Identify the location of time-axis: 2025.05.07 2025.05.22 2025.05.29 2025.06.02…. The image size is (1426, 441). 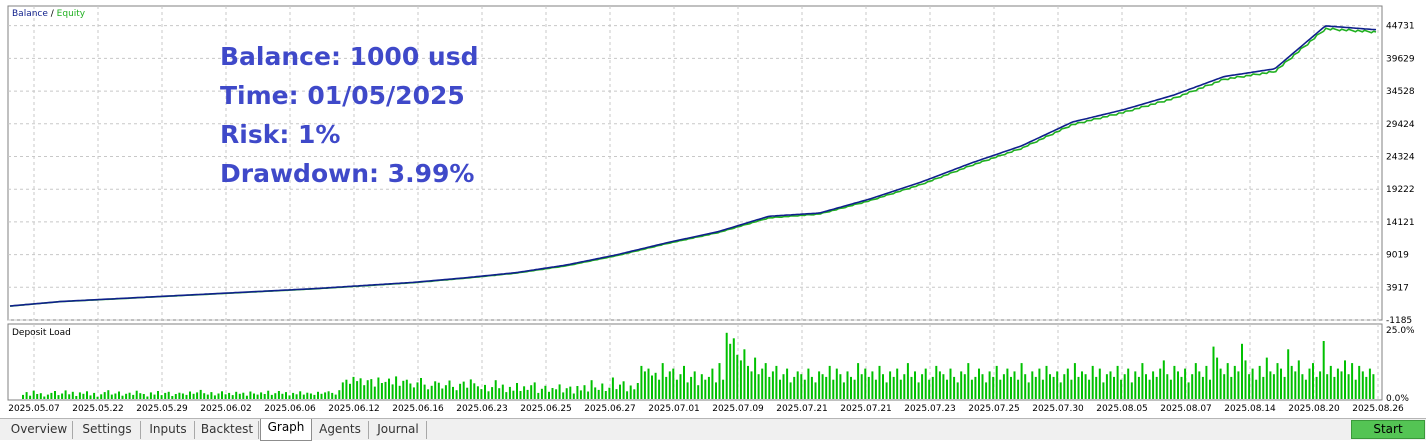
(706, 409).